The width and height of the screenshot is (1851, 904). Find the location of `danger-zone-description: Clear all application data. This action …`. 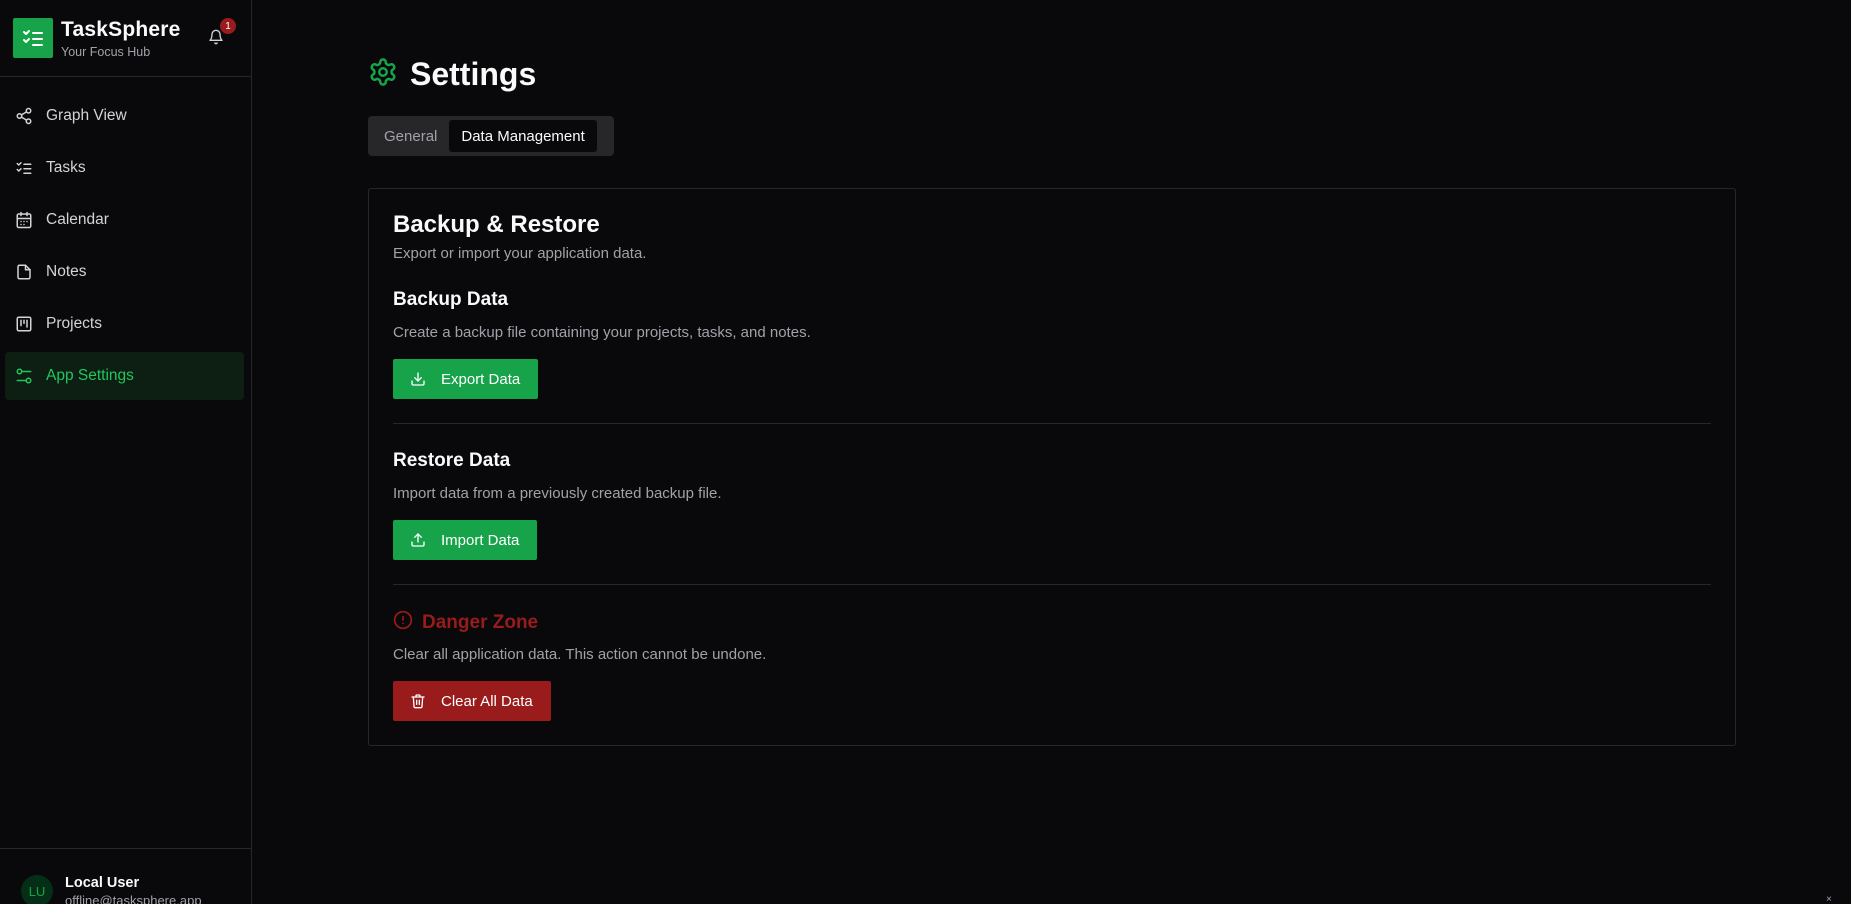

danger-zone-description: Clear all application data. This action … is located at coordinates (580, 654).